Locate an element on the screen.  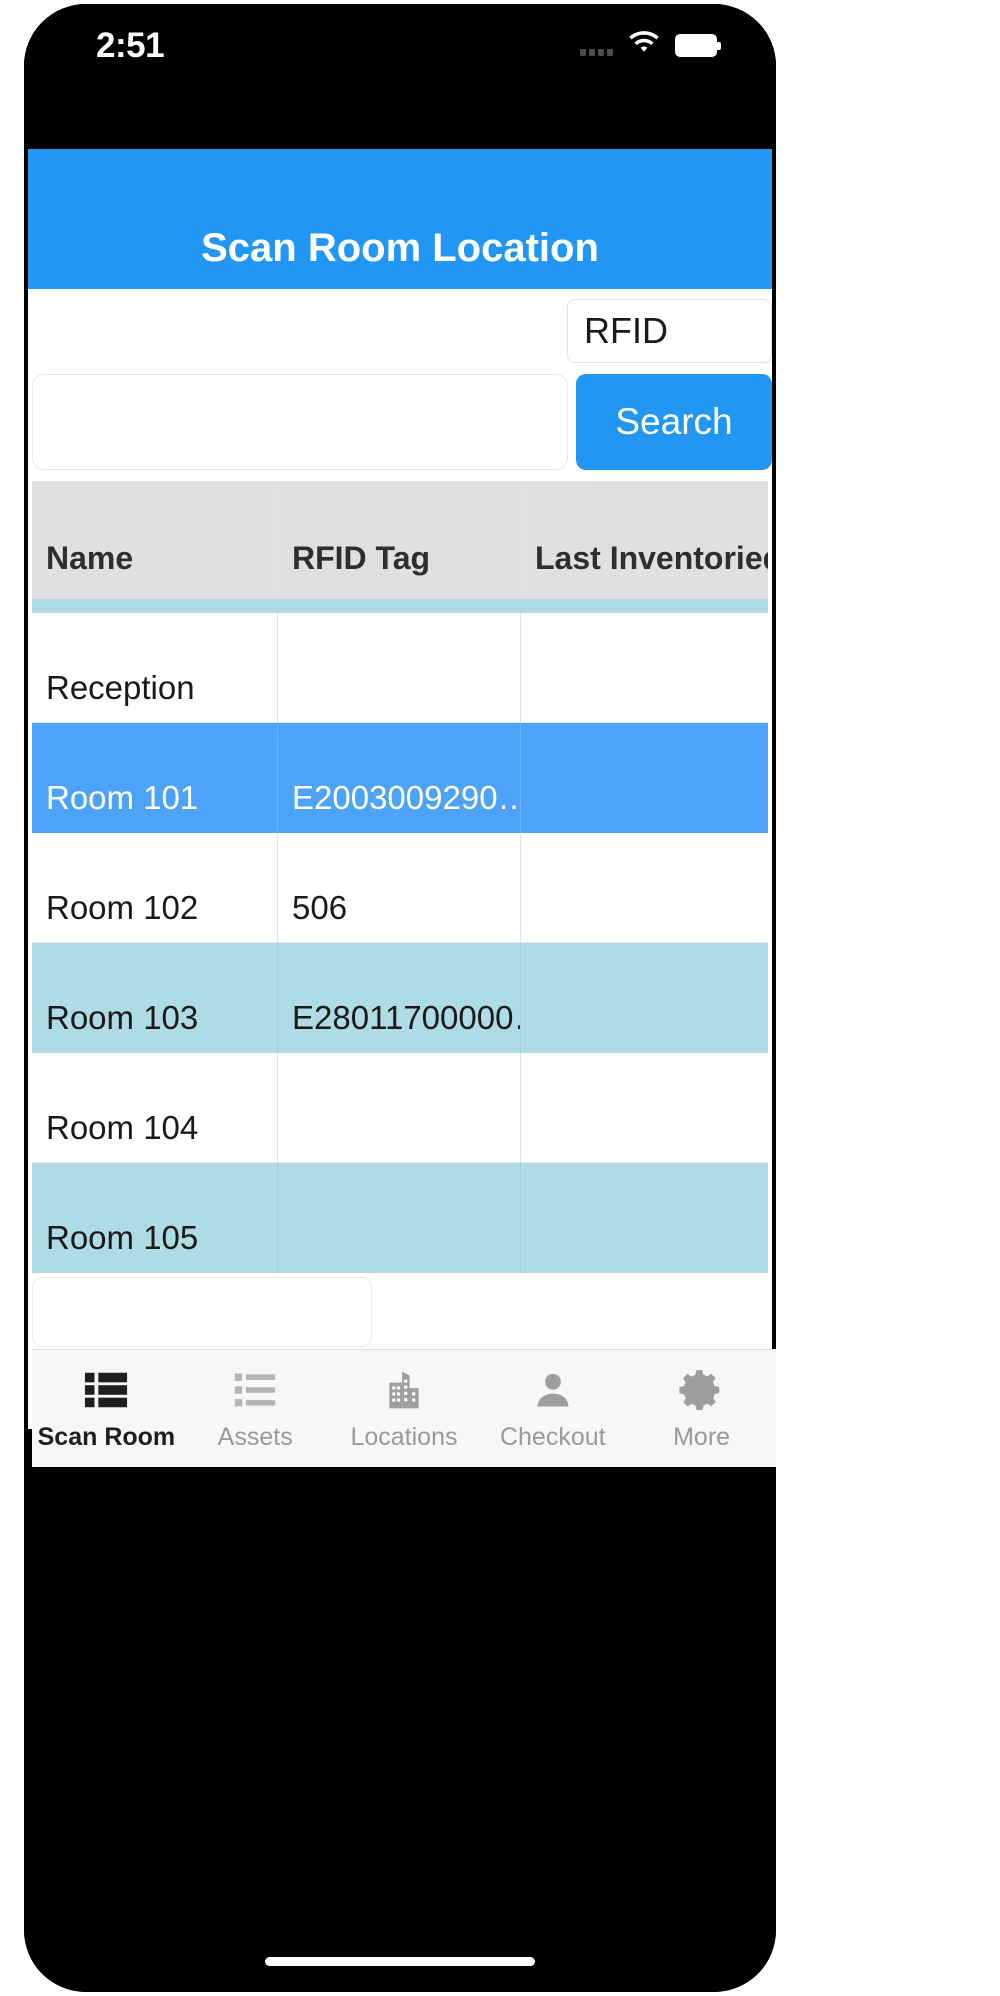
table-row: Room 102 506 is located at coordinates (400, 887).